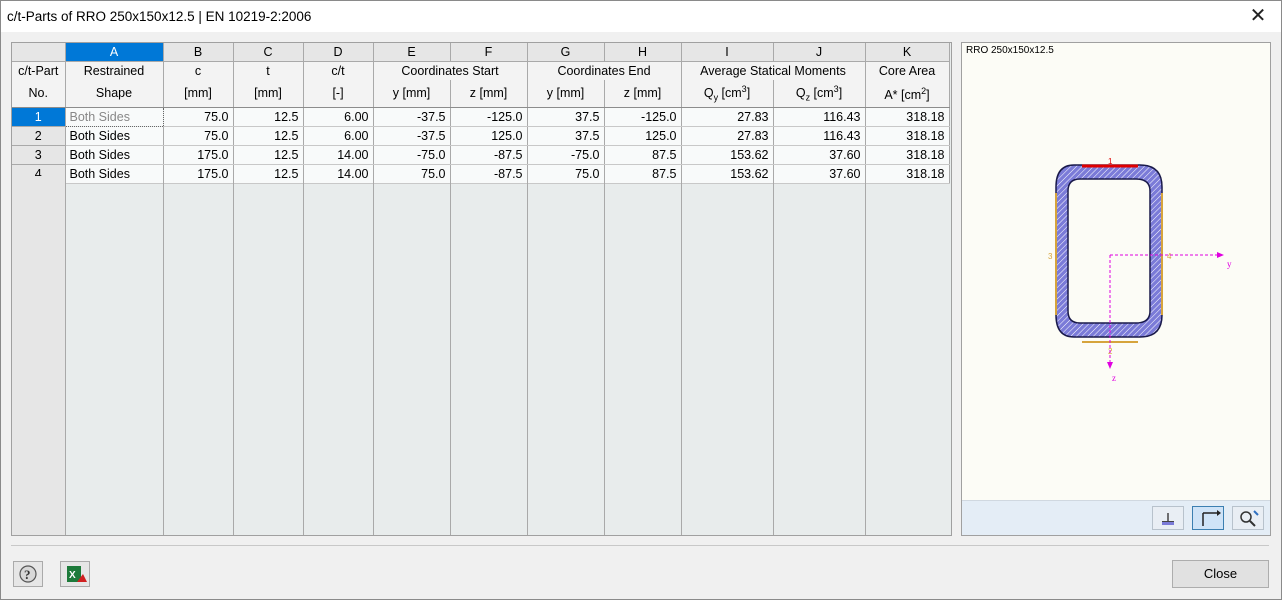  Describe the element at coordinates (907, 94) in the screenshot. I see `header-k-2: A* [cm2]` at that location.